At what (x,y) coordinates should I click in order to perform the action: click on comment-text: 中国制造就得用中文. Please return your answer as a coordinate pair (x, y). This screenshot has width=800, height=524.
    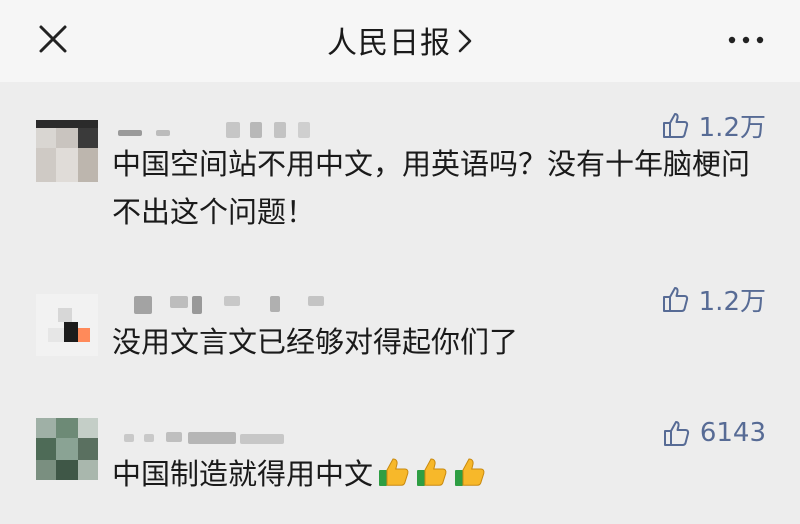
    Looking at the image, I should click on (437, 474).